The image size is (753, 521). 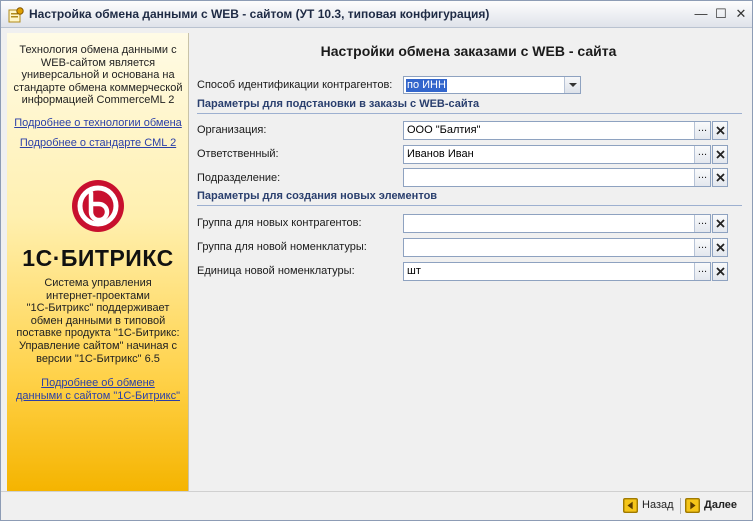 I want to click on organization-value: ООО "Балтия", so click(x=444, y=130).